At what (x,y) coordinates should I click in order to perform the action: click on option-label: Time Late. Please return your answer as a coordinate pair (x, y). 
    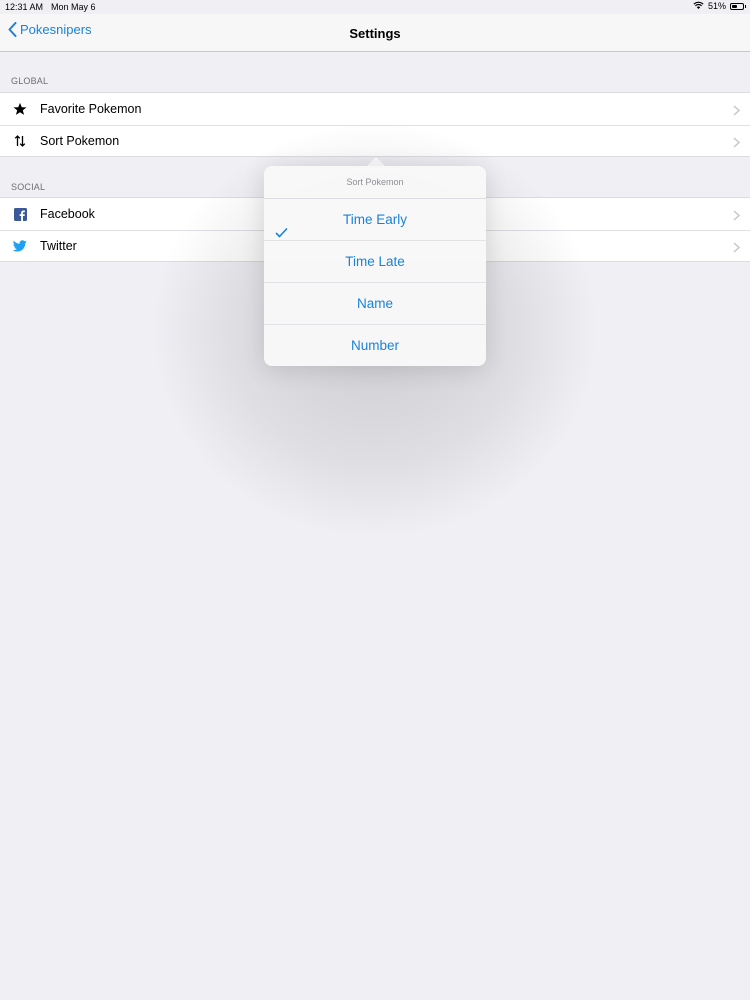
    Looking at the image, I should click on (375, 261).